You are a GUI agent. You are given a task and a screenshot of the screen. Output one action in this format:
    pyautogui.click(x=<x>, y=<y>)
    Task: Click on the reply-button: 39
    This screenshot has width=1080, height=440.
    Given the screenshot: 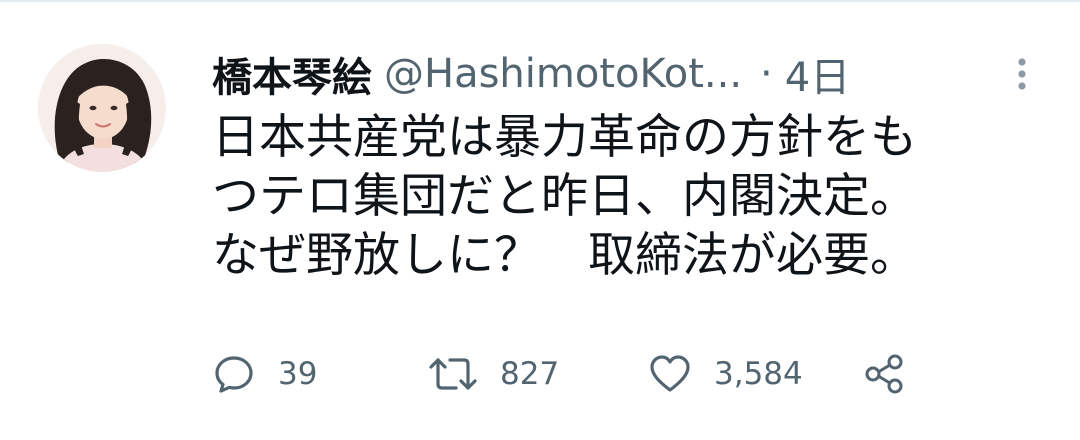 What is the action you would take?
    pyautogui.click(x=264, y=374)
    